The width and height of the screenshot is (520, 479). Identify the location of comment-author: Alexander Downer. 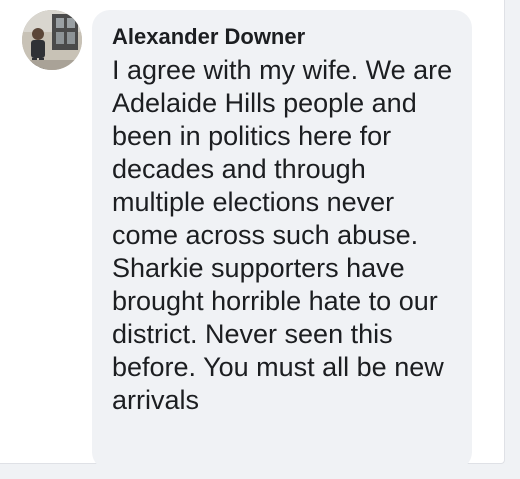
(284, 37).